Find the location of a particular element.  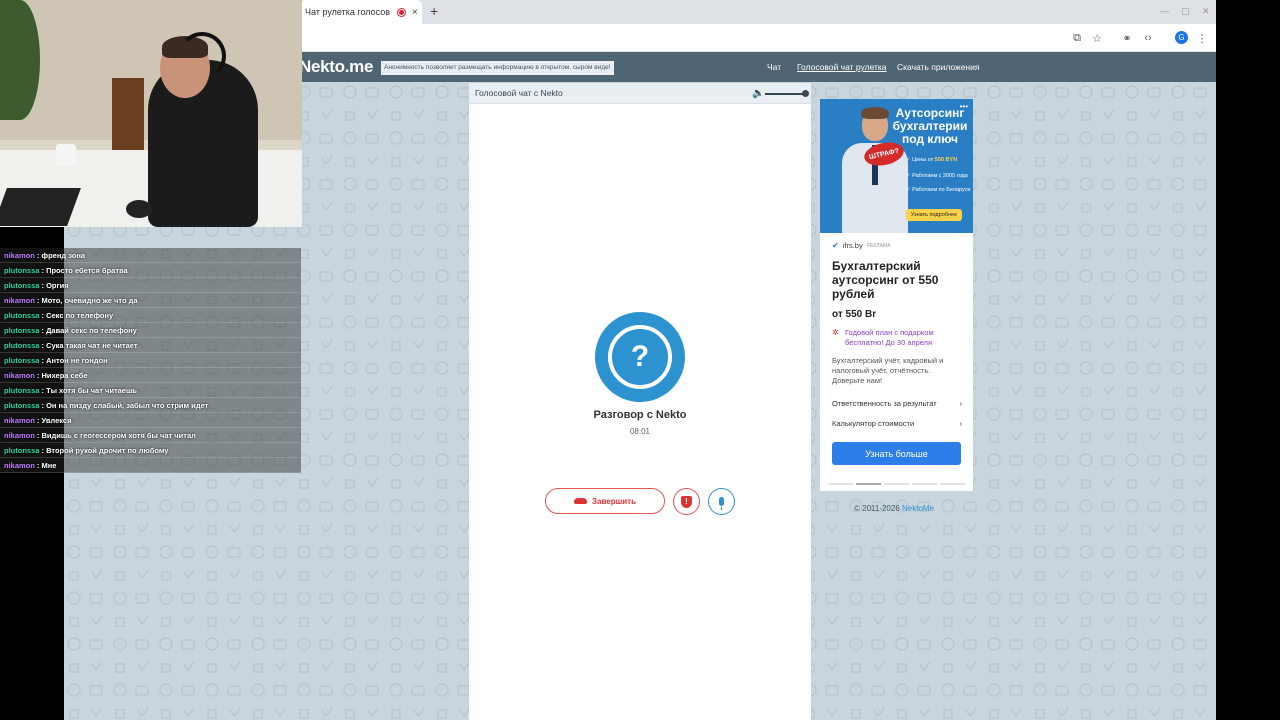

chevron-right-icon: › is located at coordinates (961, 403).